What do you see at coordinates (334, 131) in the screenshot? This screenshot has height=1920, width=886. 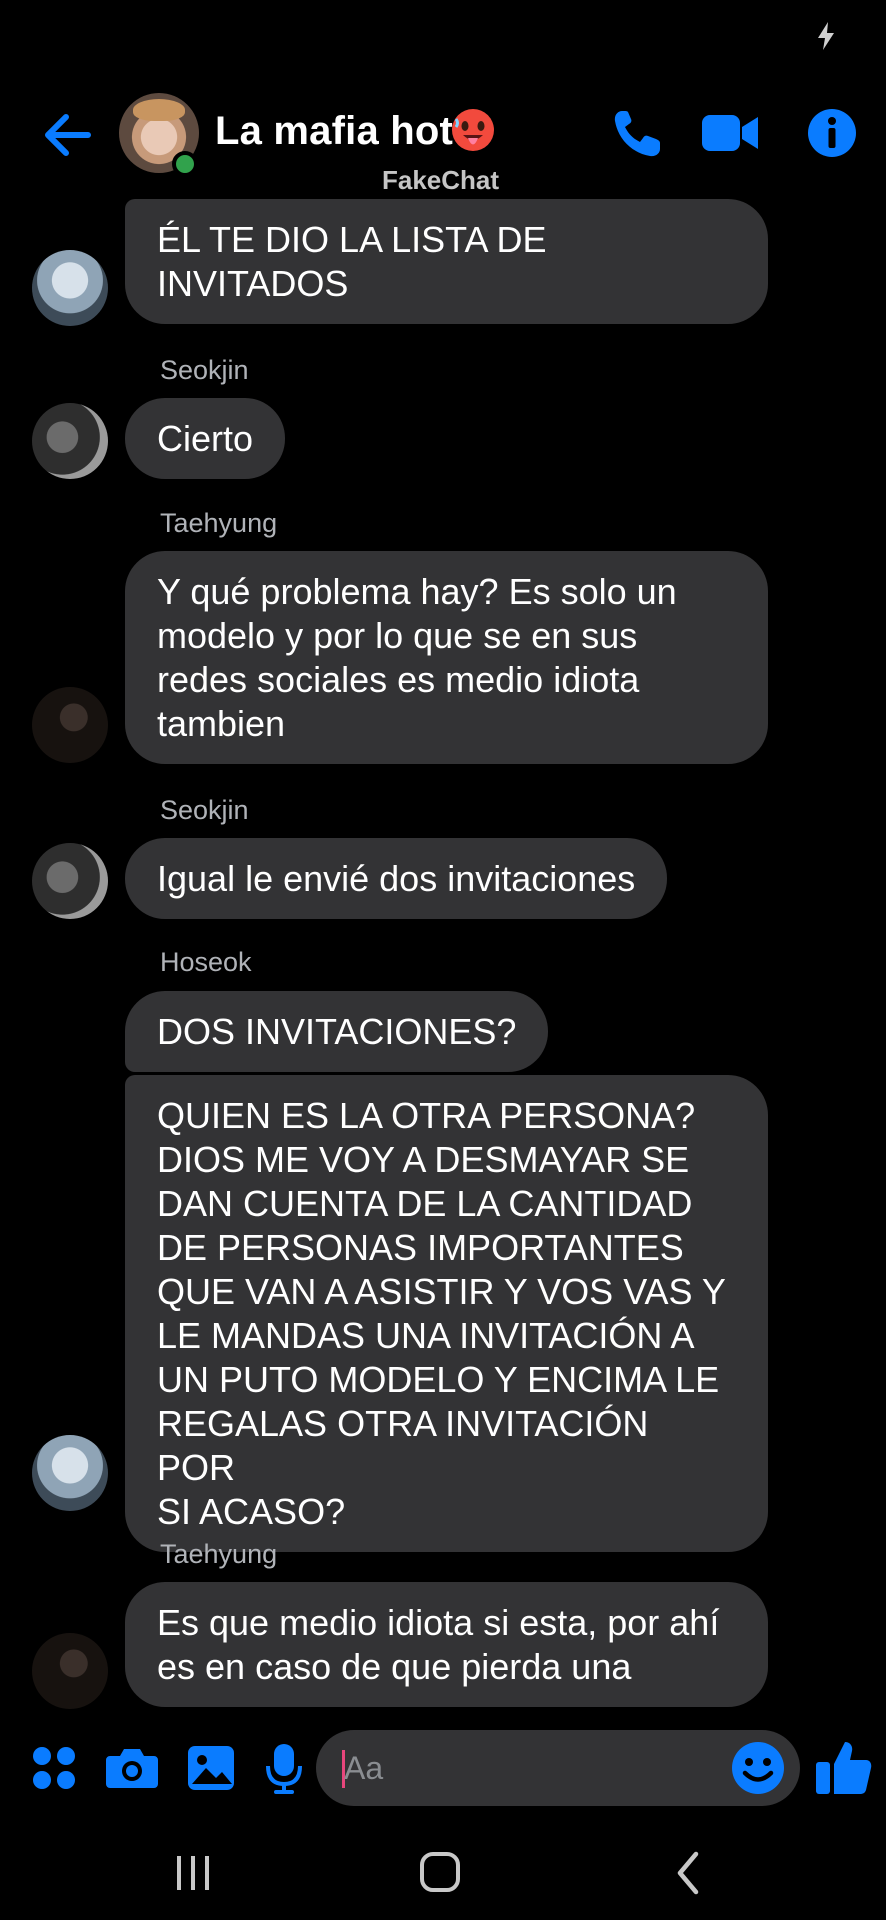 I see `chat-title: La mafia hot` at bounding box center [334, 131].